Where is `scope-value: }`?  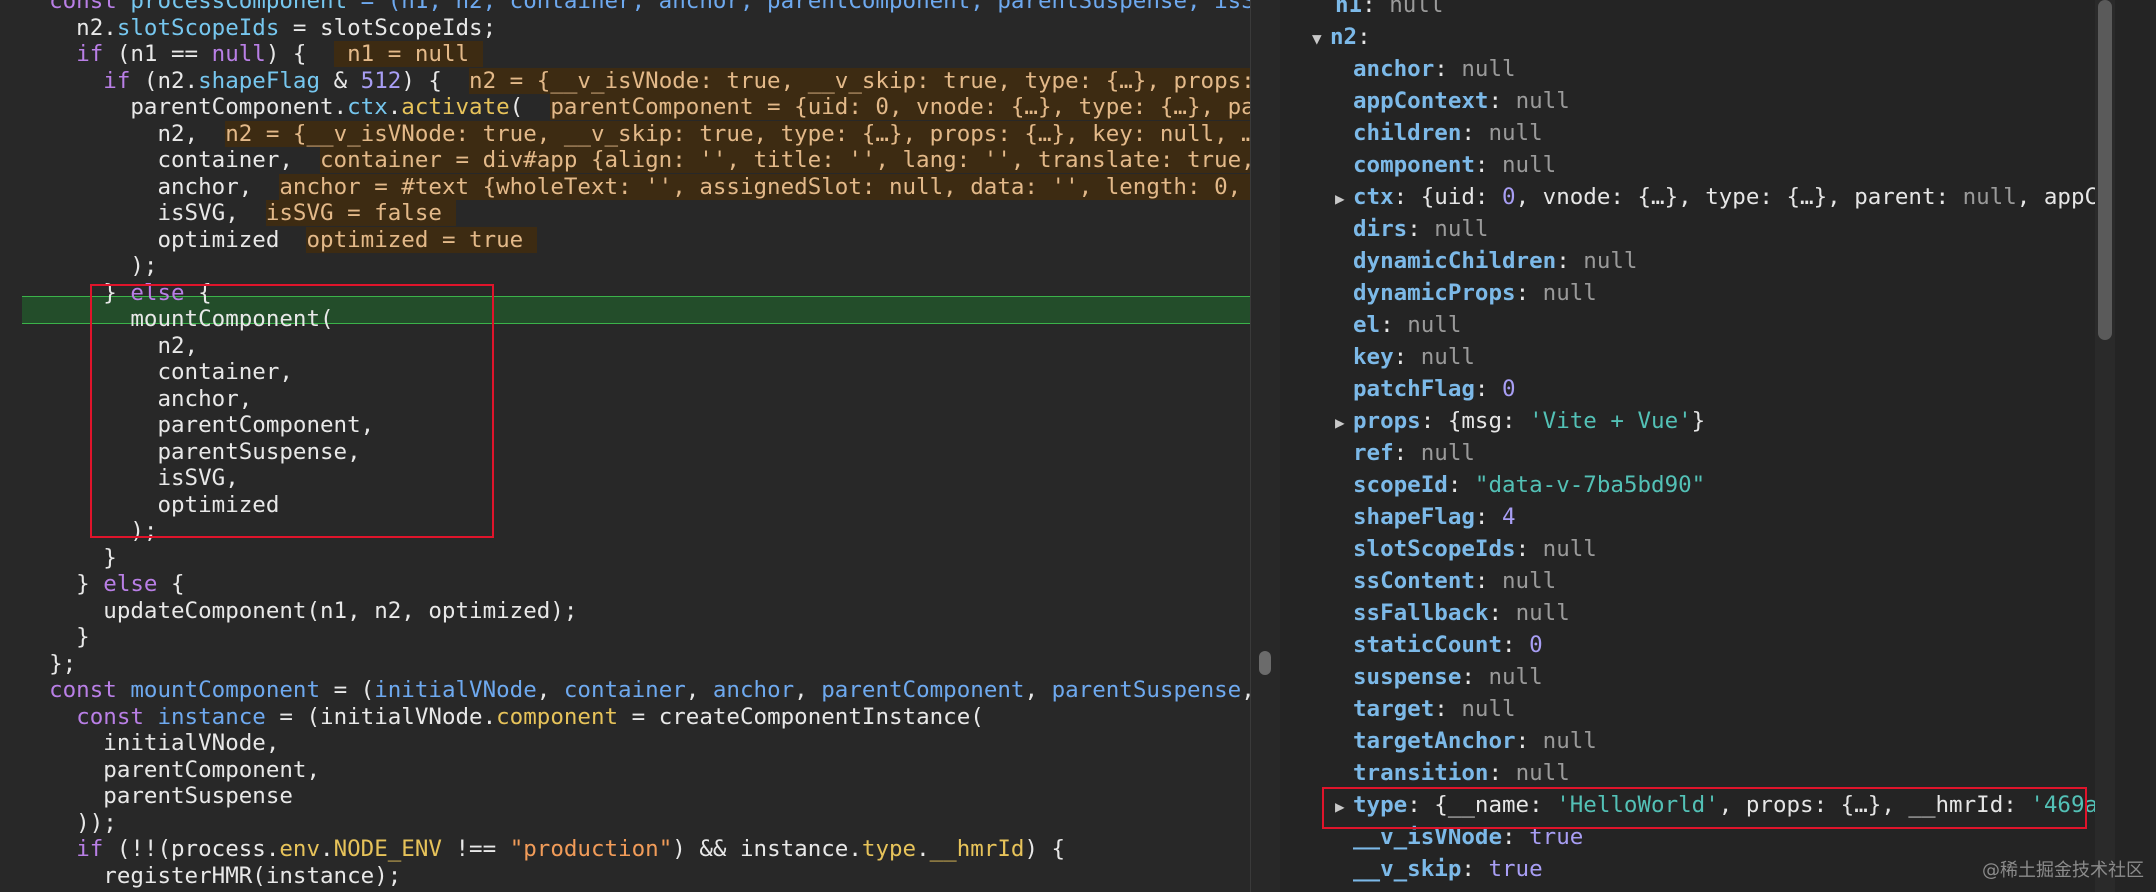 scope-value: } is located at coordinates (1698, 421).